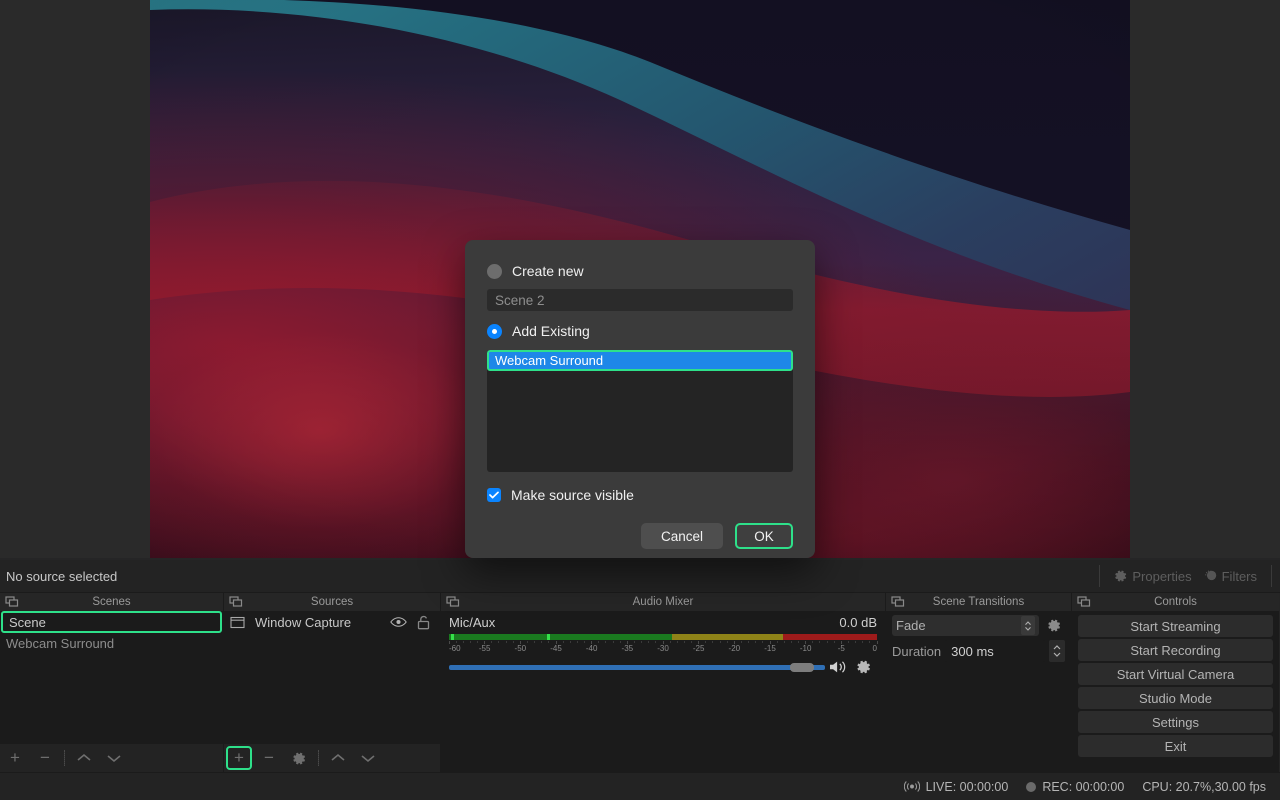 The image size is (1280, 800). I want to click on ok-button: OK, so click(764, 536).